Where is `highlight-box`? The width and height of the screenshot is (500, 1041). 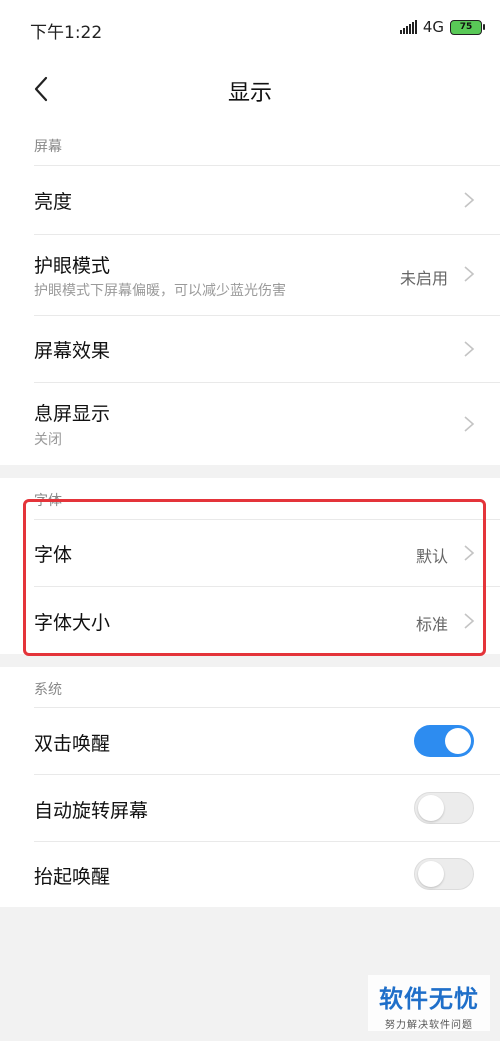 highlight-box is located at coordinates (254, 577).